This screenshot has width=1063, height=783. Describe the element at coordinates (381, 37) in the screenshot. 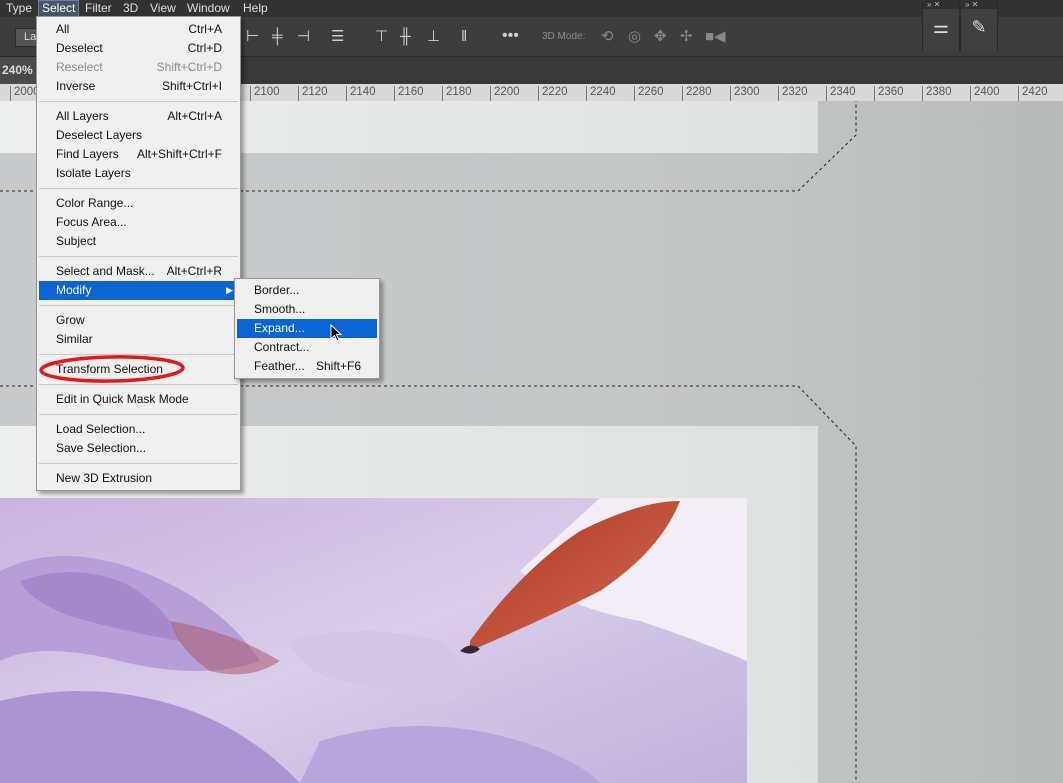

I see `align-top-icon: ⊤` at that location.